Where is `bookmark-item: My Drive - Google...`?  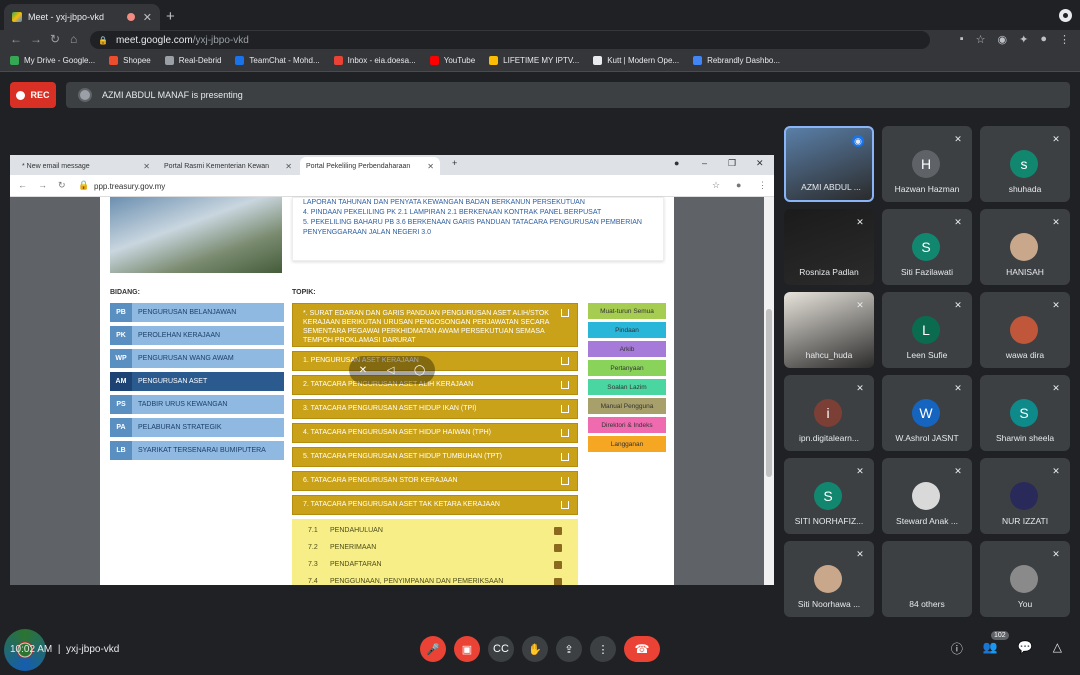 bookmark-item: My Drive - Google... is located at coordinates (52, 60).